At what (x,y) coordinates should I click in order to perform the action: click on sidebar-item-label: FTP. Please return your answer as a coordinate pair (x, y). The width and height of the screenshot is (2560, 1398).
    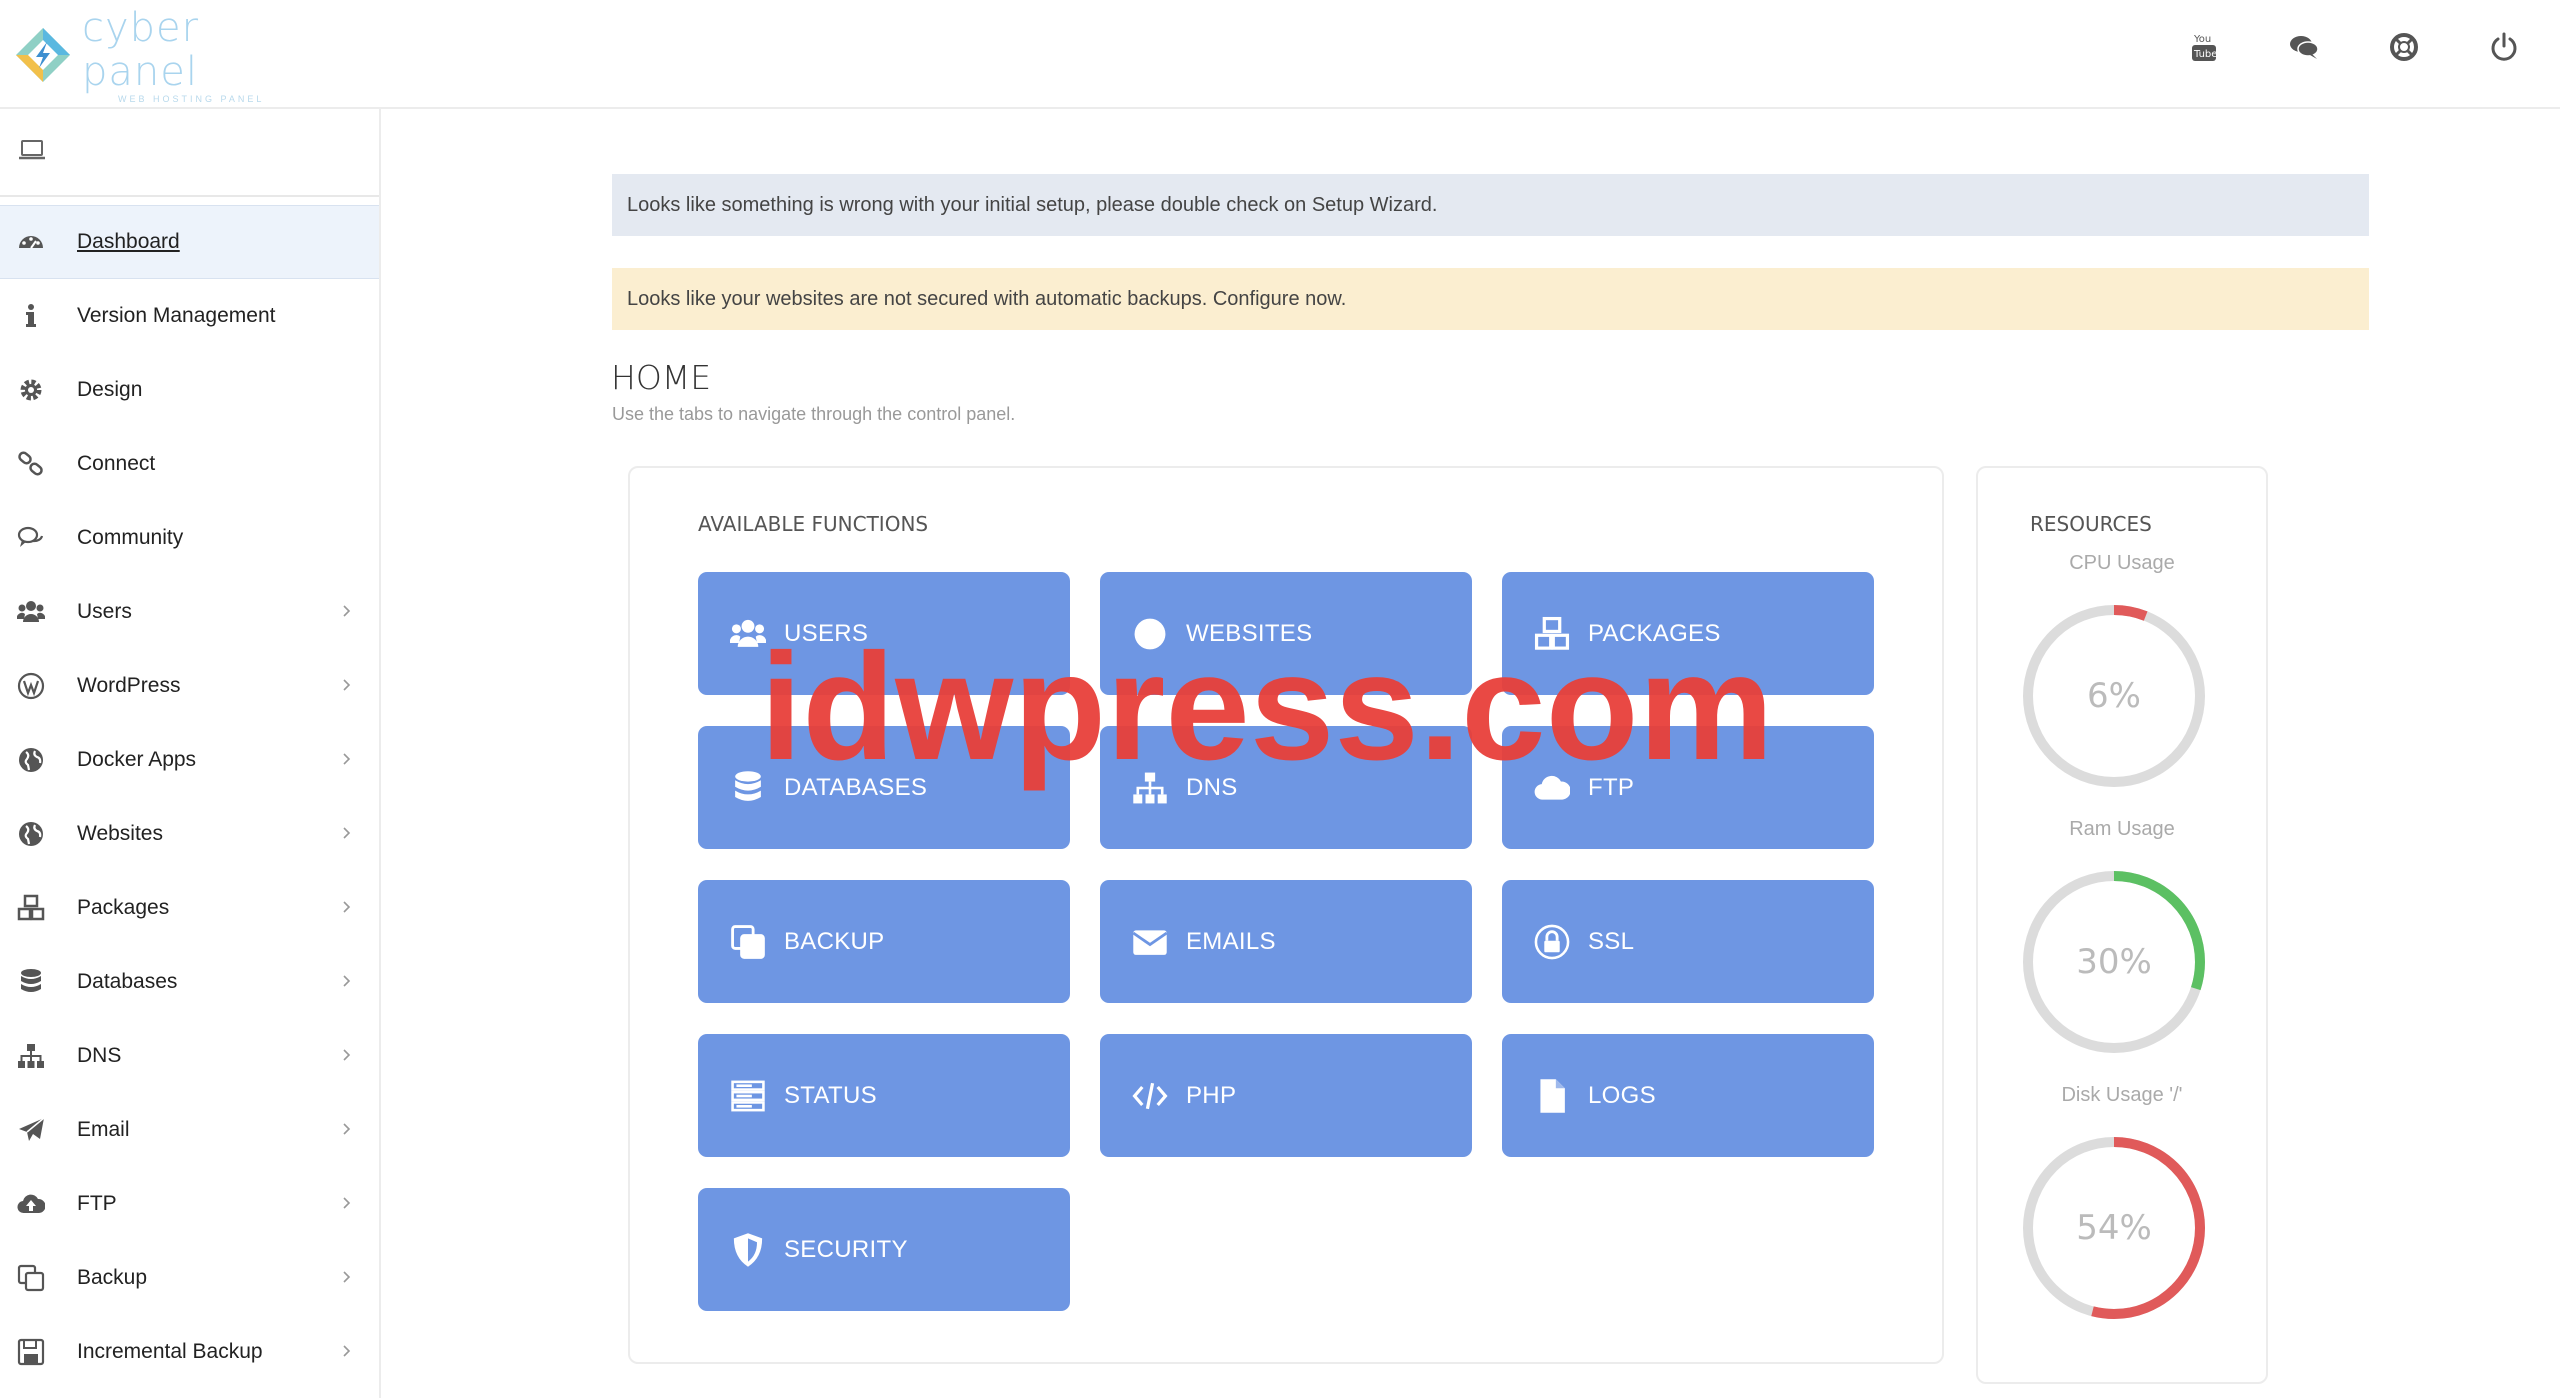
    Looking at the image, I should click on (97, 1203).